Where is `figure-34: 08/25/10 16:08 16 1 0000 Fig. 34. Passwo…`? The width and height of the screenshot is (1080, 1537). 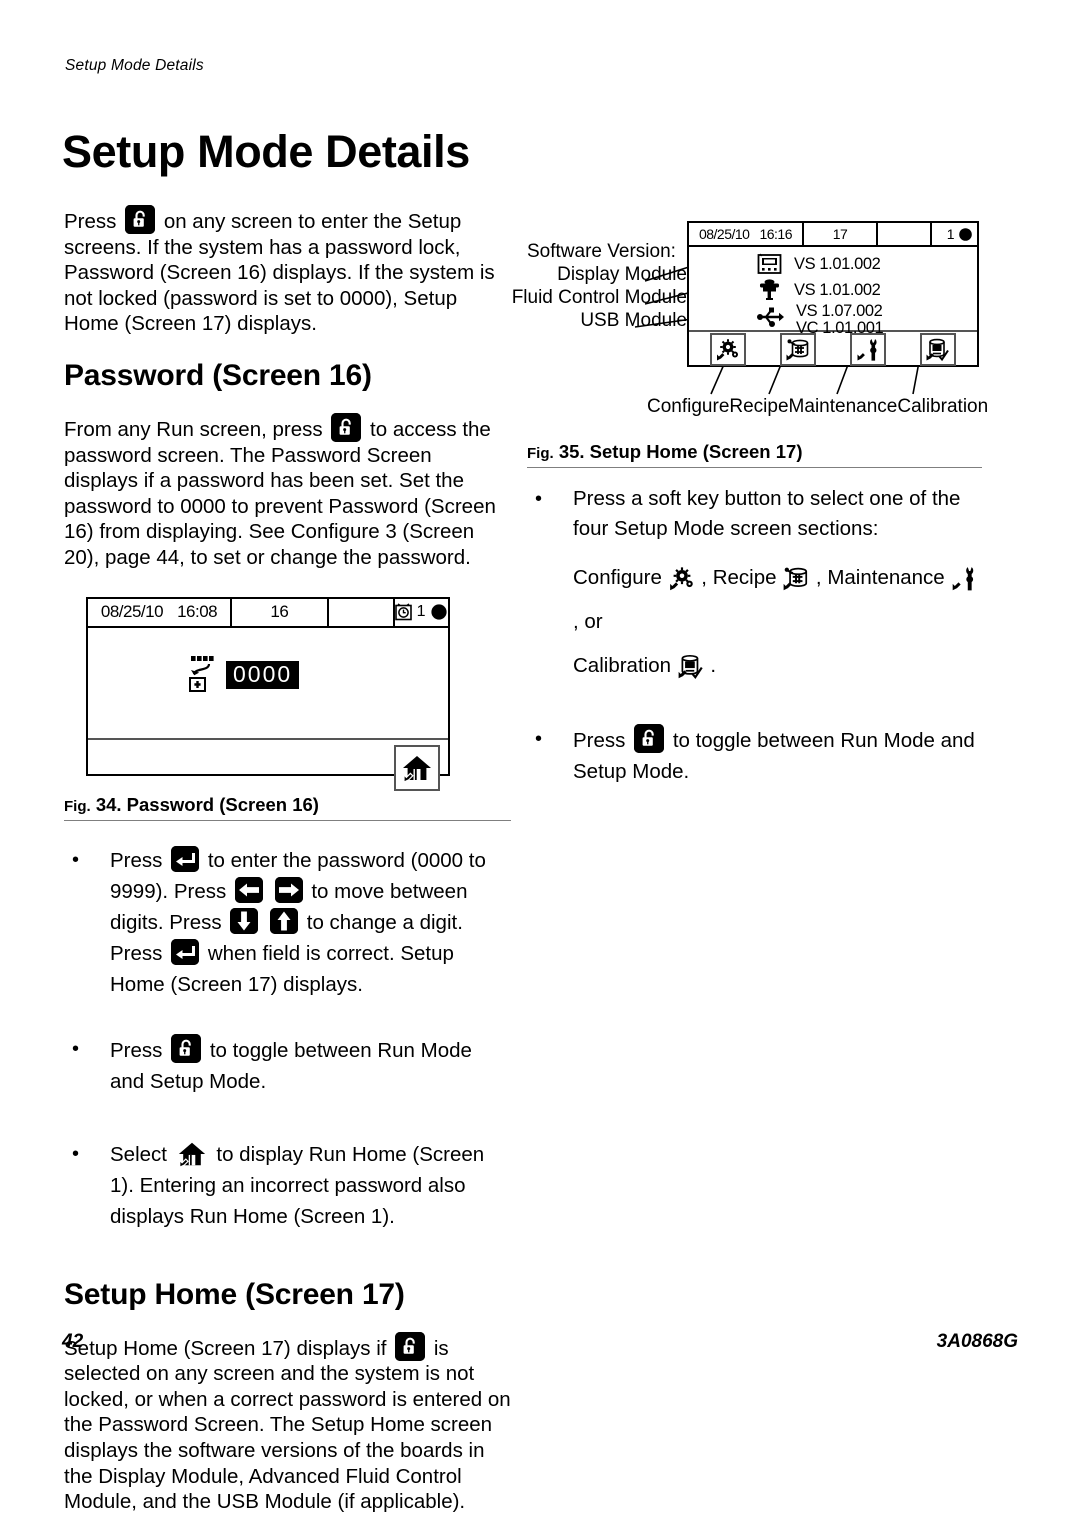 figure-34: 08/25/10 16:08 16 1 0000 Fig. 34. Passwo… is located at coordinates (287, 708).